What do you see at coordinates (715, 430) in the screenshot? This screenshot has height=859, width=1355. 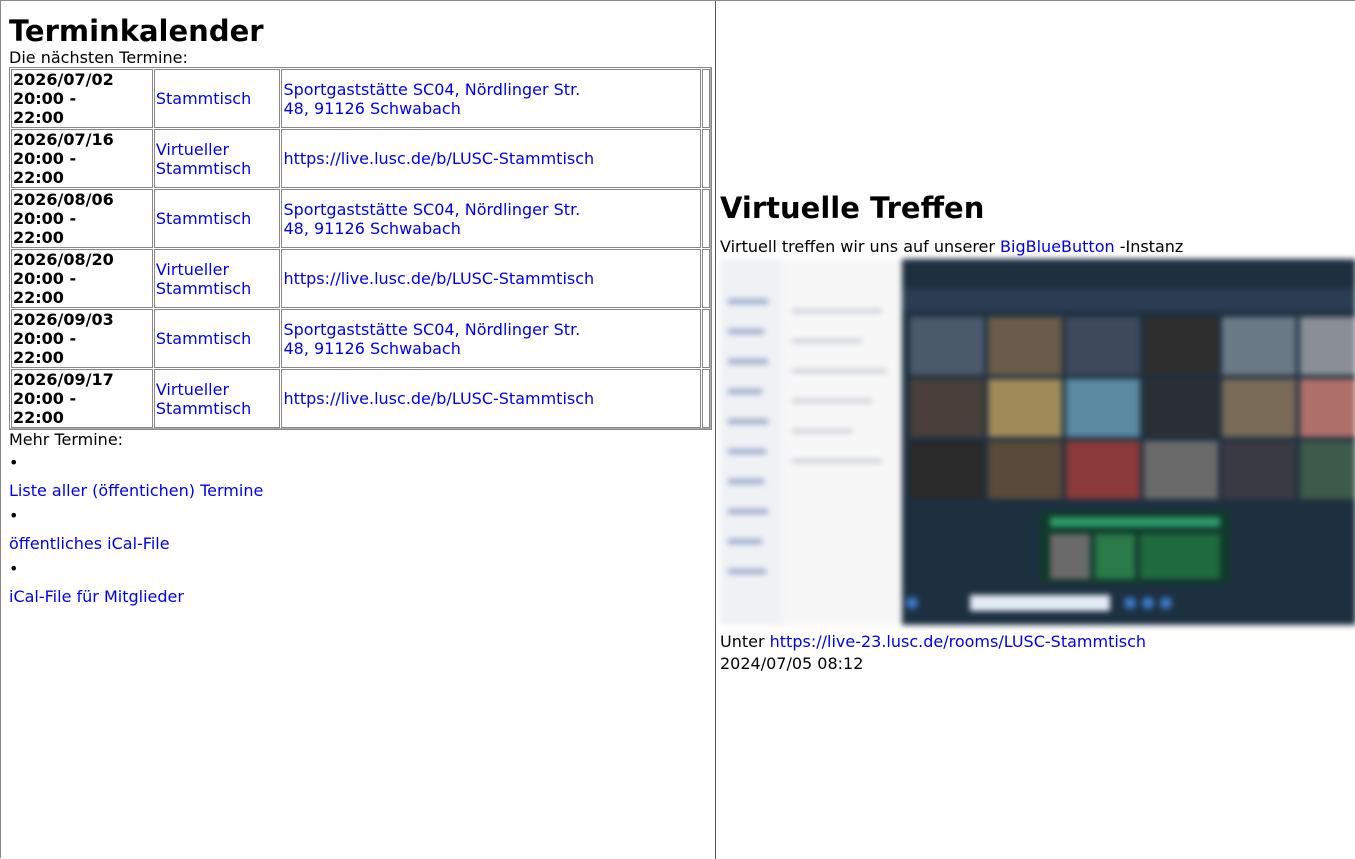 I see `column-divider` at bounding box center [715, 430].